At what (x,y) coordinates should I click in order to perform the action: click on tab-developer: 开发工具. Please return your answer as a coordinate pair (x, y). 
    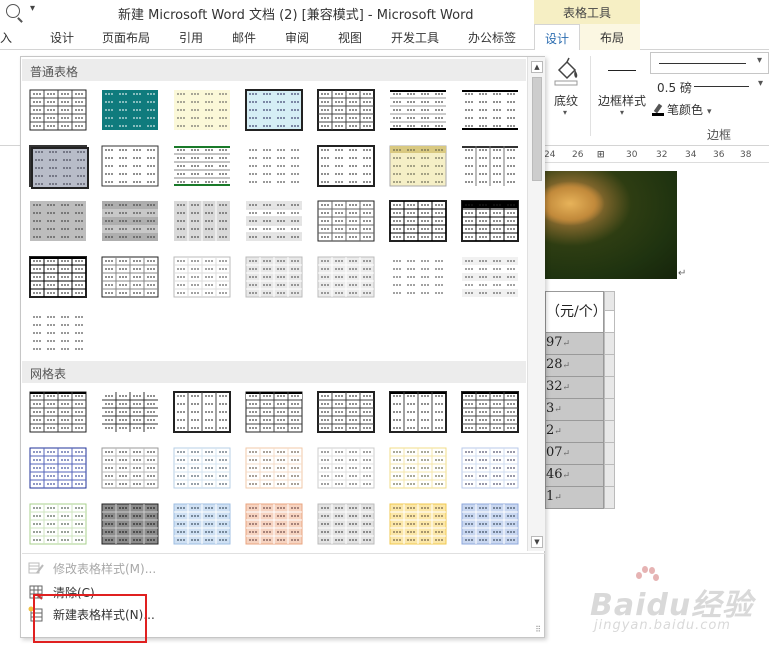
    Looking at the image, I should click on (415, 37).